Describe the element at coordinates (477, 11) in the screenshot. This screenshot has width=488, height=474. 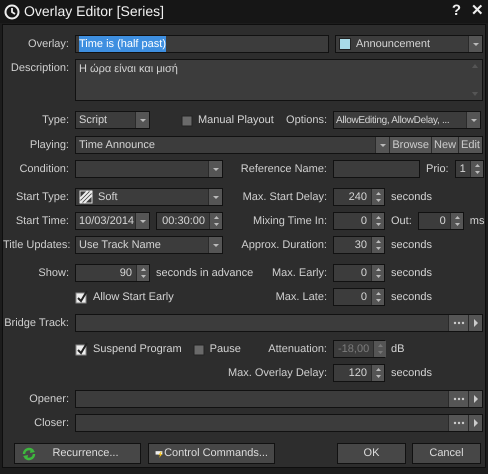
I see `close-button: ✕` at that location.